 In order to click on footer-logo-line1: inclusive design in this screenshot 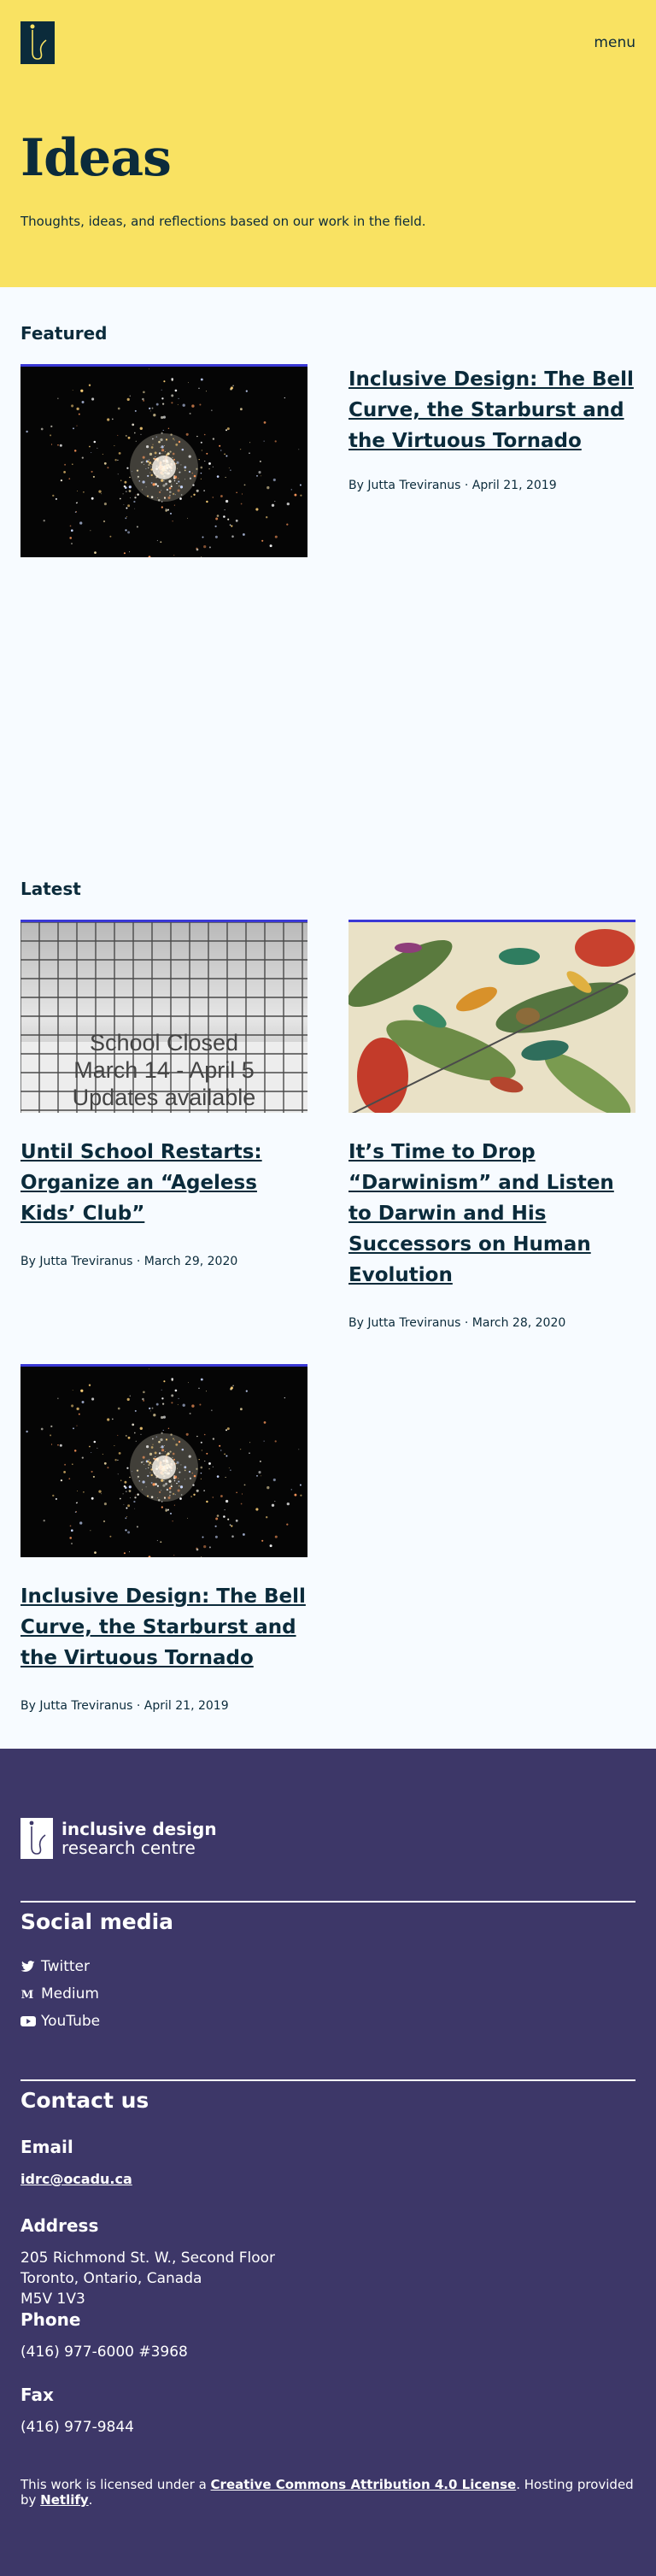, I will do `click(139, 1829)`.